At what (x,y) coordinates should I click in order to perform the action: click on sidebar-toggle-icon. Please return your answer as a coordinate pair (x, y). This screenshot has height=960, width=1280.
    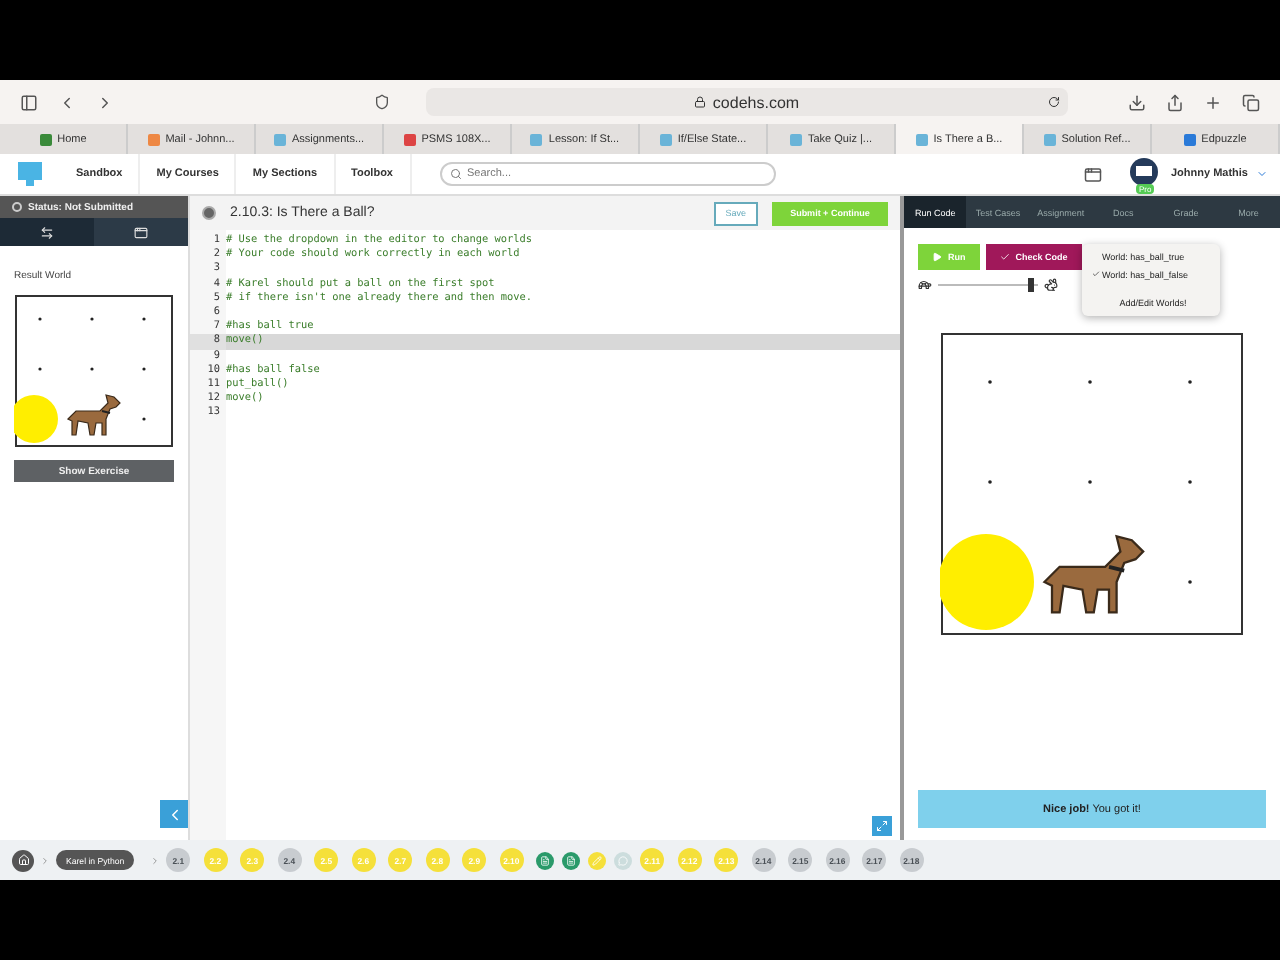
    Looking at the image, I should click on (29, 102).